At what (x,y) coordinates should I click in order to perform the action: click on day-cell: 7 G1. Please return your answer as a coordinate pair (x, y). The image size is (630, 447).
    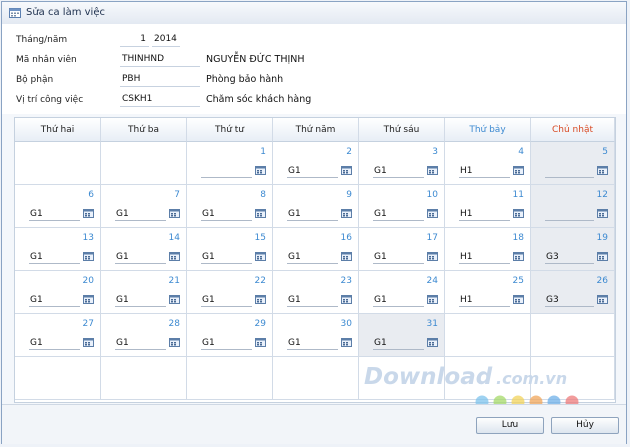
    Looking at the image, I should click on (144, 206).